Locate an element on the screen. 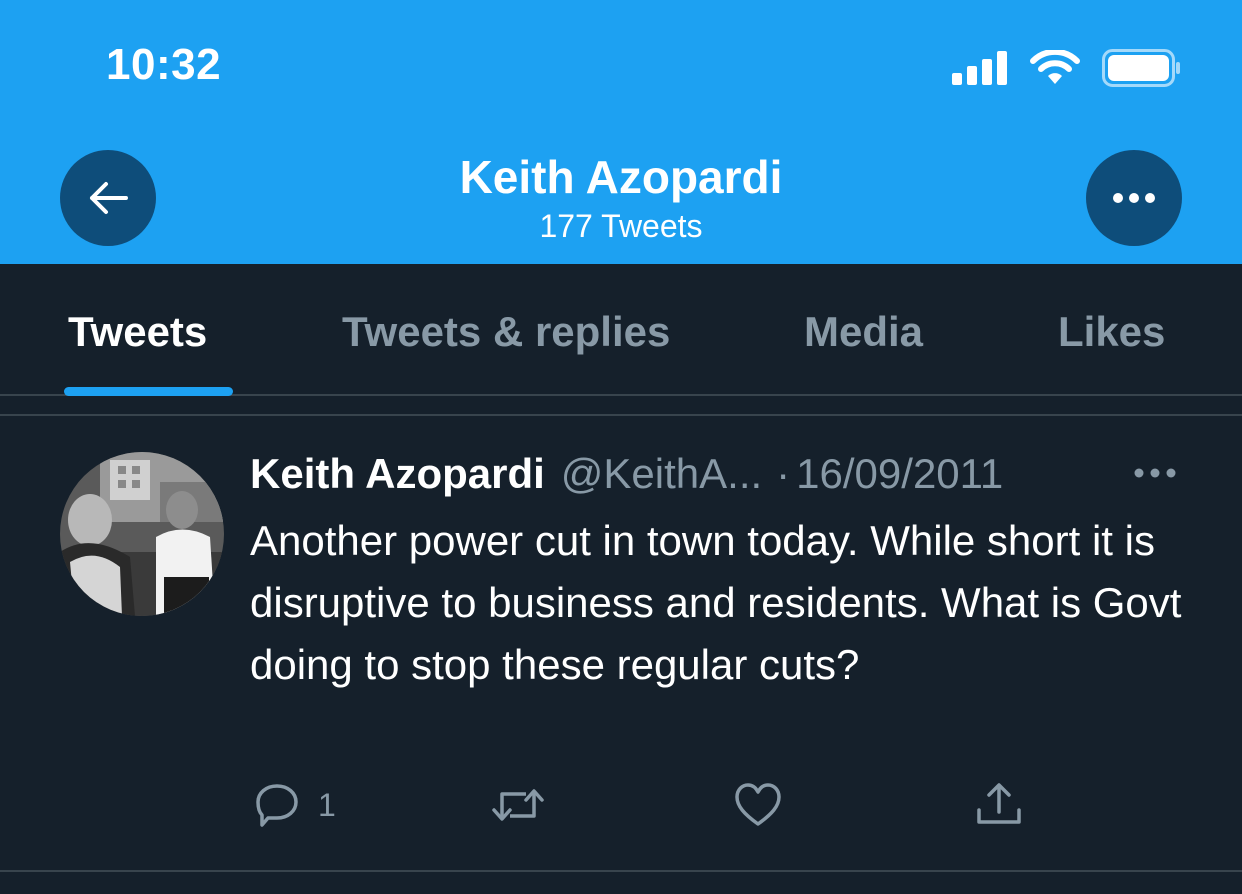 The height and width of the screenshot is (894, 1242). share-icon is located at coordinates (999, 803).